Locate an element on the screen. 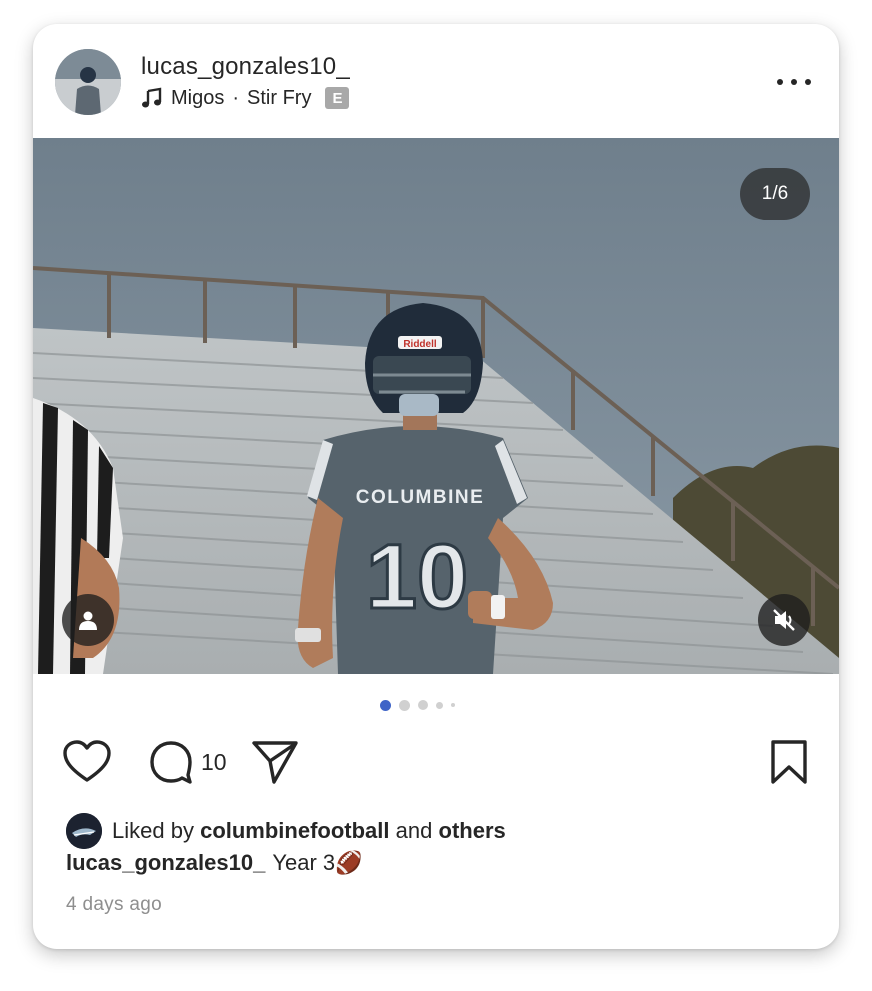  carousel-indicator is located at coordinates (436, 705).